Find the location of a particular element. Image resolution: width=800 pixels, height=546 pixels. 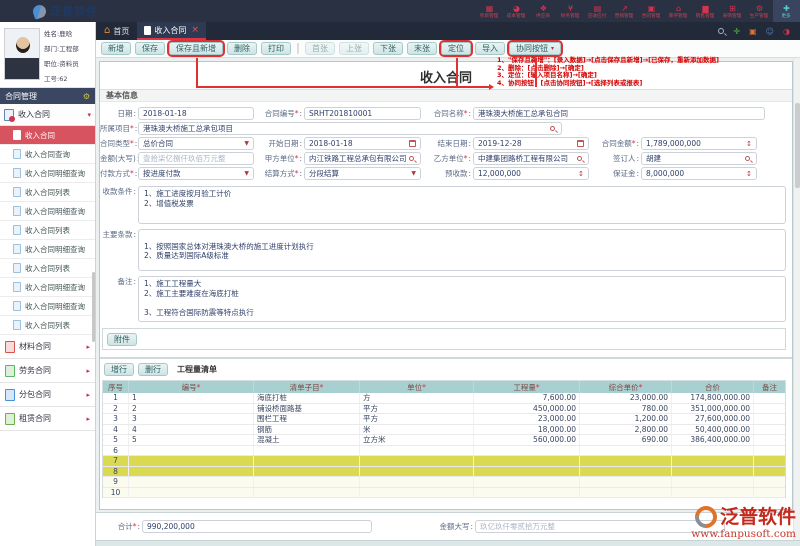

table-row: 5 5 混凝土 立方米 560,000.00 690.00 386,400,000.00 is located at coordinates (444, 440).